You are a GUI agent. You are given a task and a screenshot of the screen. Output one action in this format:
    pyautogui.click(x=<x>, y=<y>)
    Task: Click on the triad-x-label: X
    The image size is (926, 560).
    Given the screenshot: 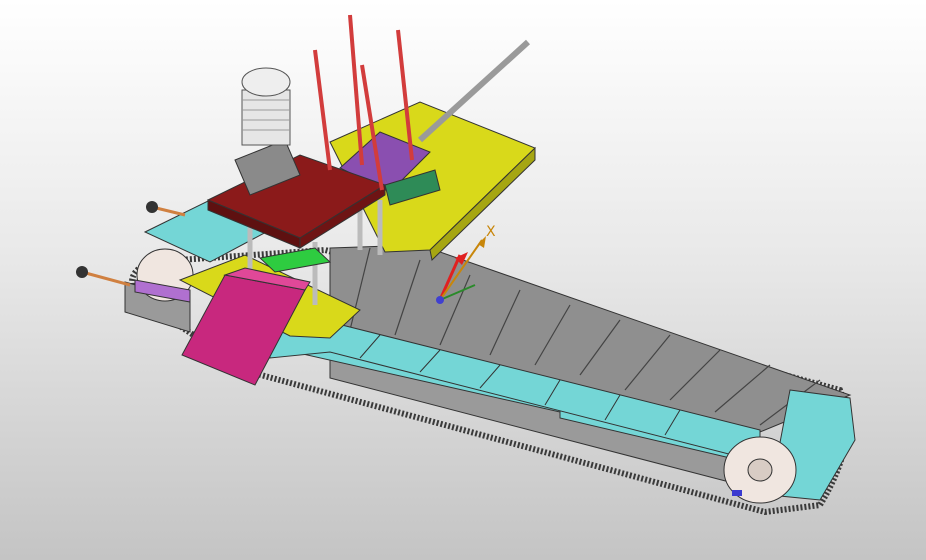 What is the action you would take?
    pyautogui.click(x=491, y=232)
    